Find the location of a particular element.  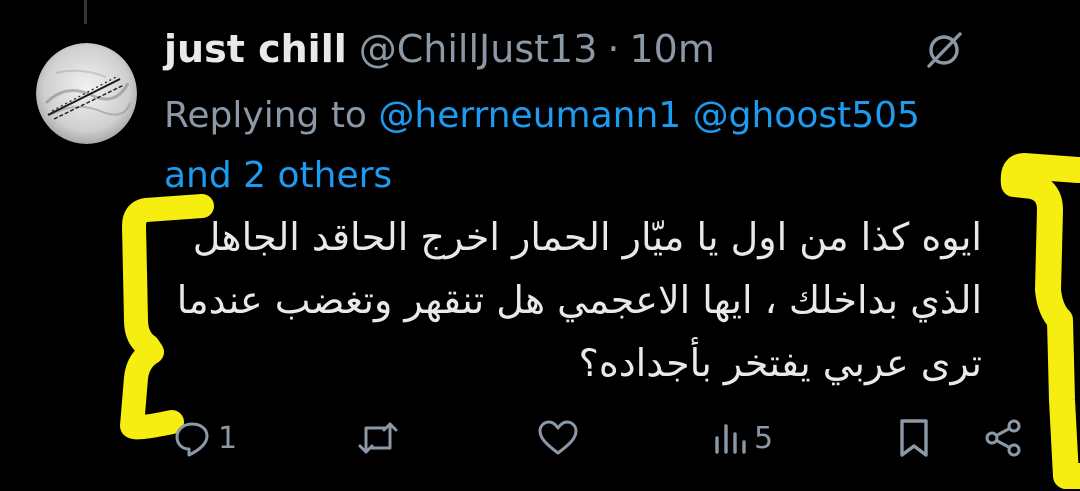

bookmark-icon is located at coordinates (914, 438).